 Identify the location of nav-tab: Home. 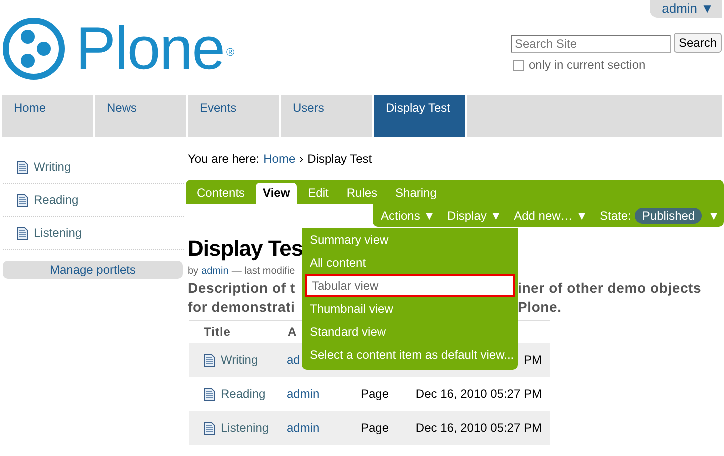
(48, 116).